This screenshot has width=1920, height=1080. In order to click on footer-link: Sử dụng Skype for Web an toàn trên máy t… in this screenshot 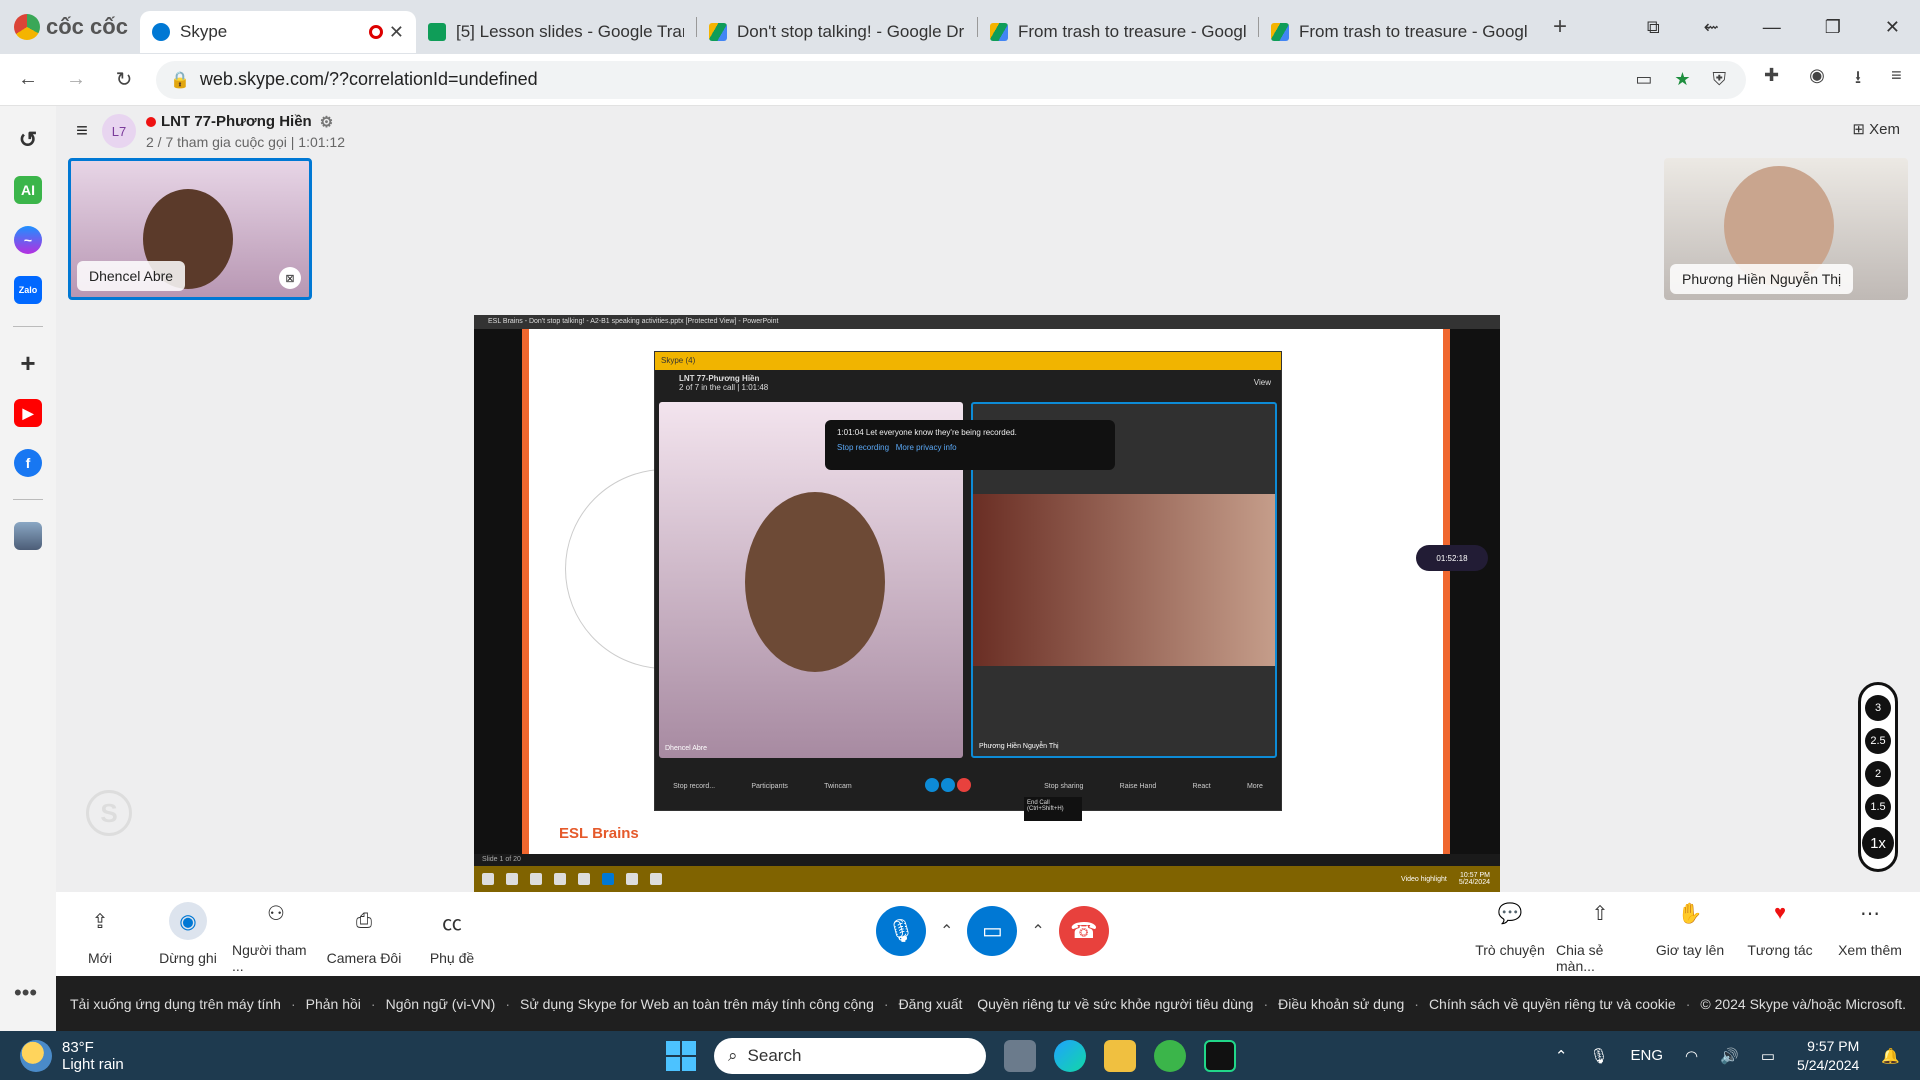, I will do `click(697, 1004)`.